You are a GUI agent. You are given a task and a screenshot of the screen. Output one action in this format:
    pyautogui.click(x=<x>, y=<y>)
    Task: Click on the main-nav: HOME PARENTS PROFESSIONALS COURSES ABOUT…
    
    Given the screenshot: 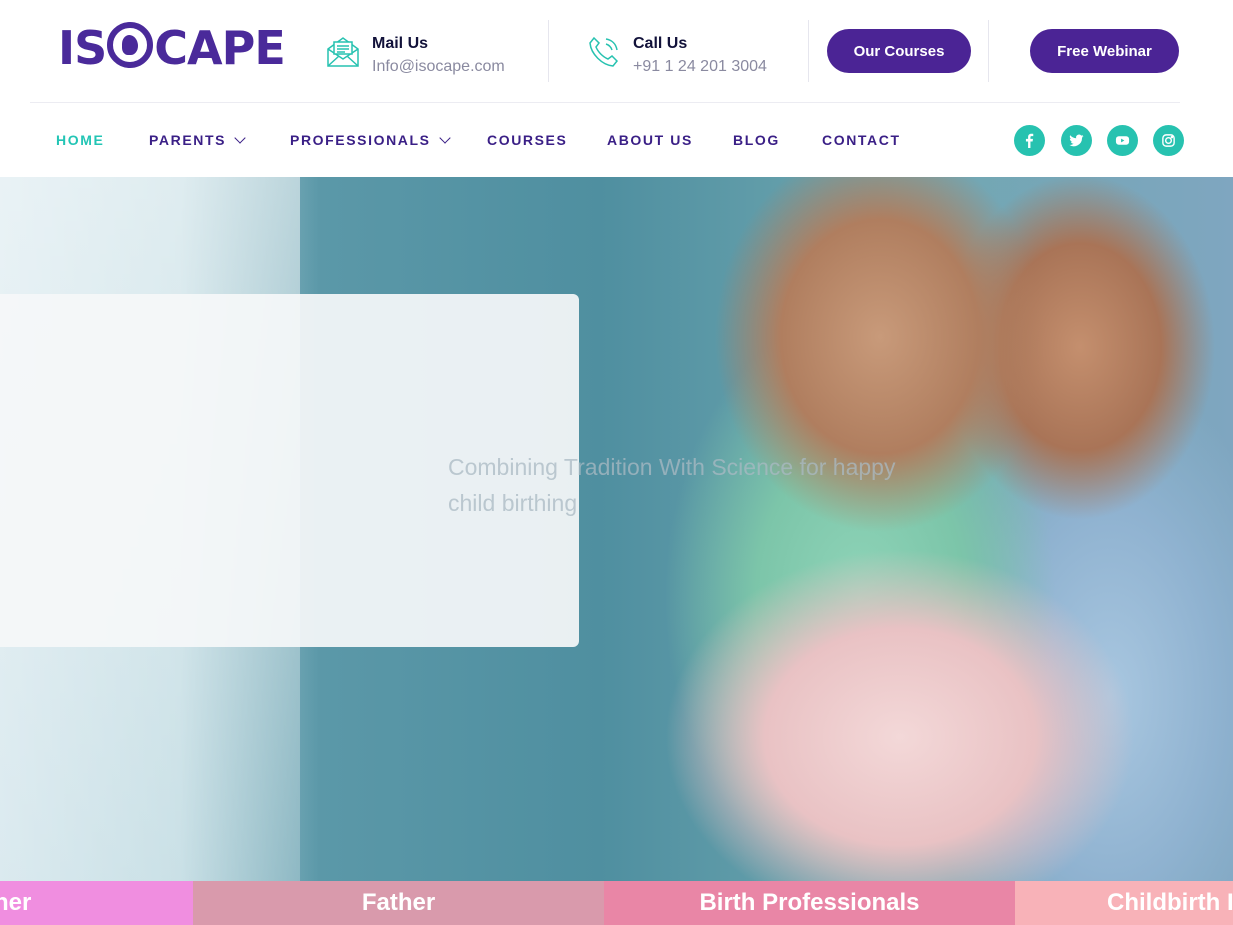 What is the action you would take?
    pyautogui.click(x=616, y=140)
    